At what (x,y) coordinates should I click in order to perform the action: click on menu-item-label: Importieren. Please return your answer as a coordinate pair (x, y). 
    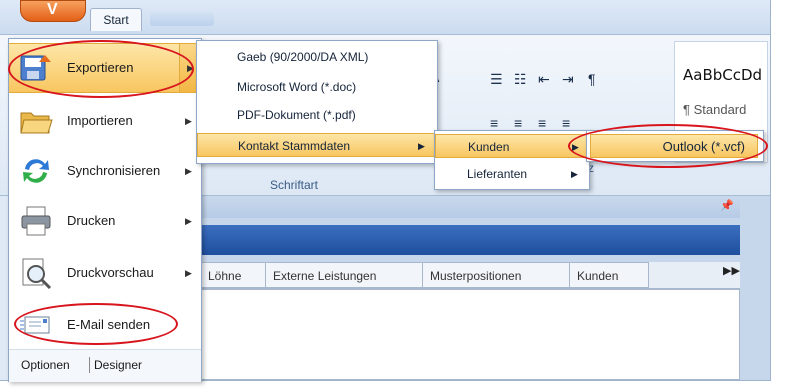
    Looking at the image, I should click on (100, 120).